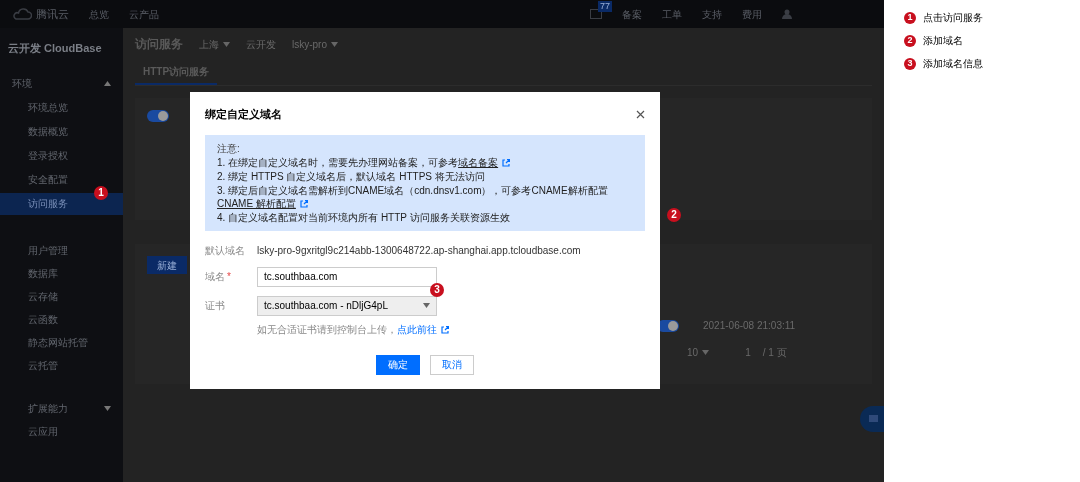  What do you see at coordinates (364, 217) in the screenshot?
I see `notice-line: 4. 自定义域名配置对当前环境内所有 HTTP 访问服务关联资源生效` at bounding box center [364, 217].